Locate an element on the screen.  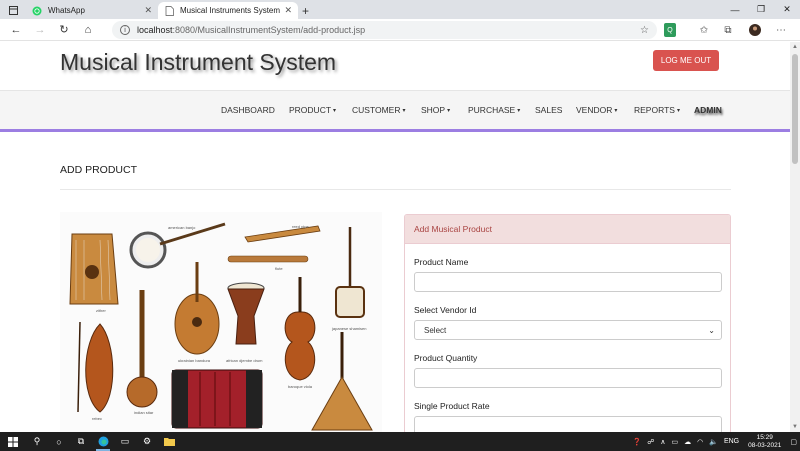
extension-icon: Q is located at coordinates (670, 30).